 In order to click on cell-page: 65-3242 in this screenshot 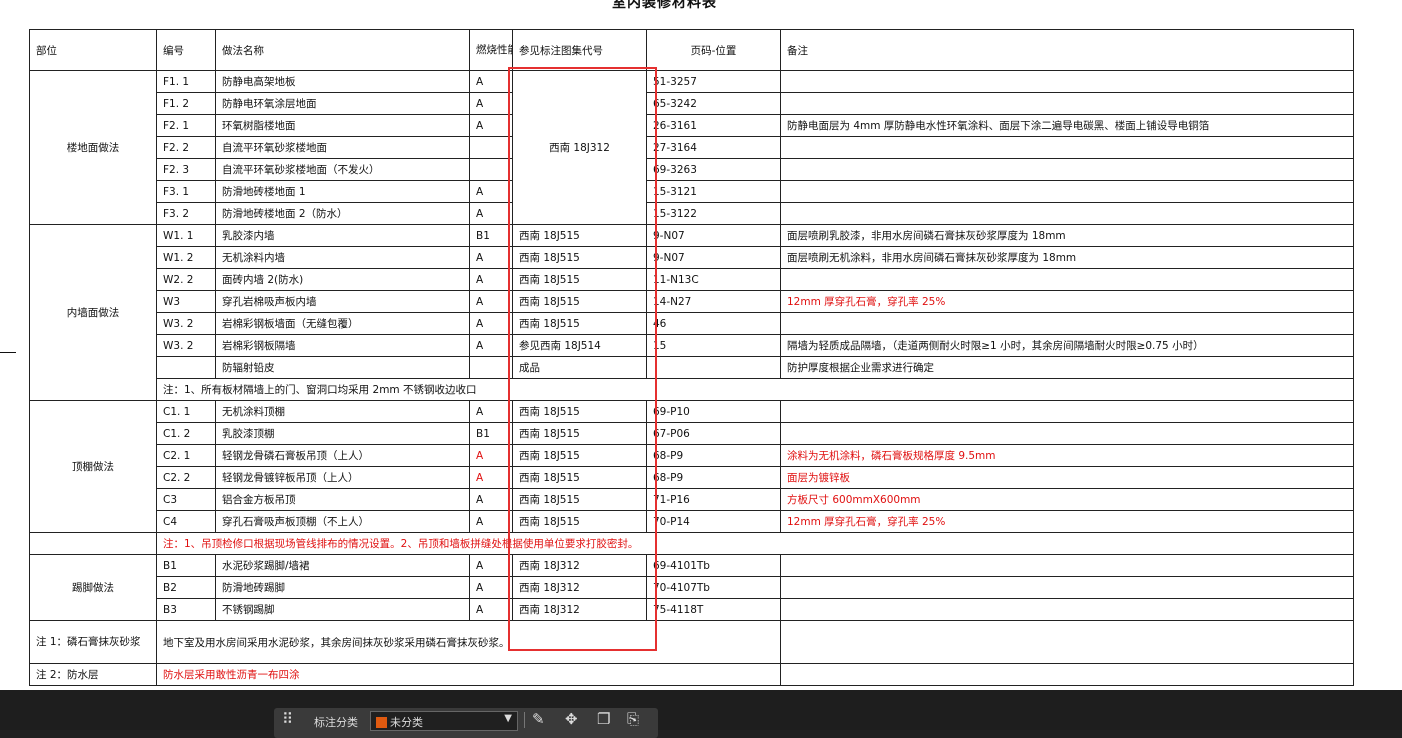, I will do `click(713, 103)`.